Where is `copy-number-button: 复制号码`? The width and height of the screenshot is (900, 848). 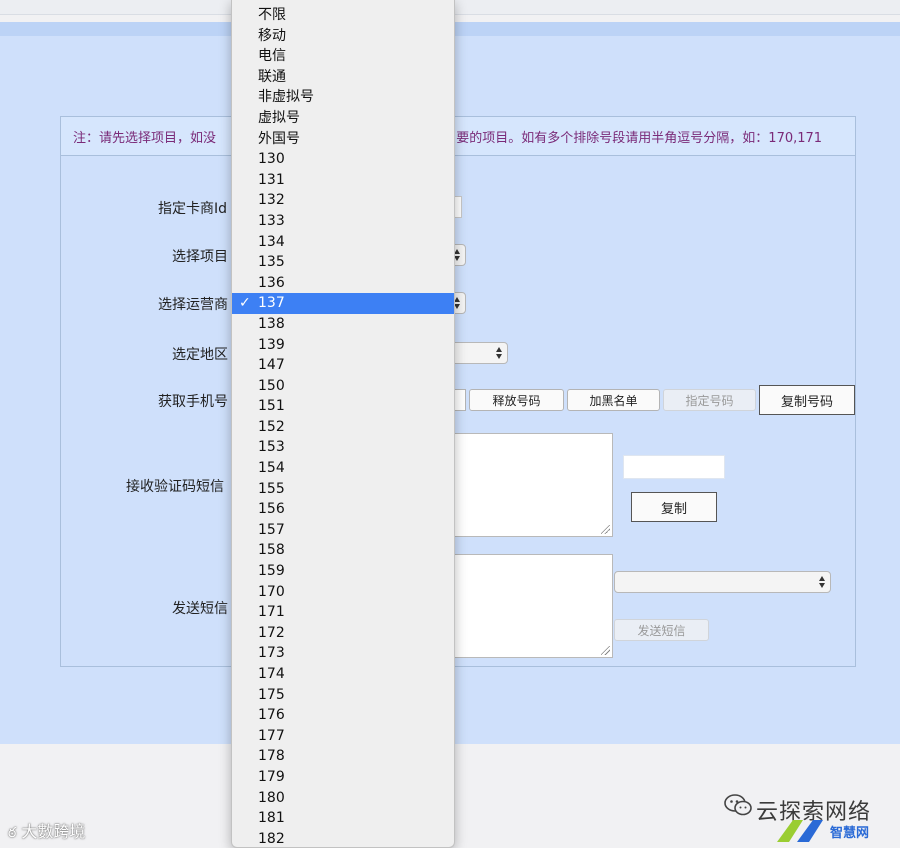 copy-number-button: 复制号码 is located at coordinates (807, 400).